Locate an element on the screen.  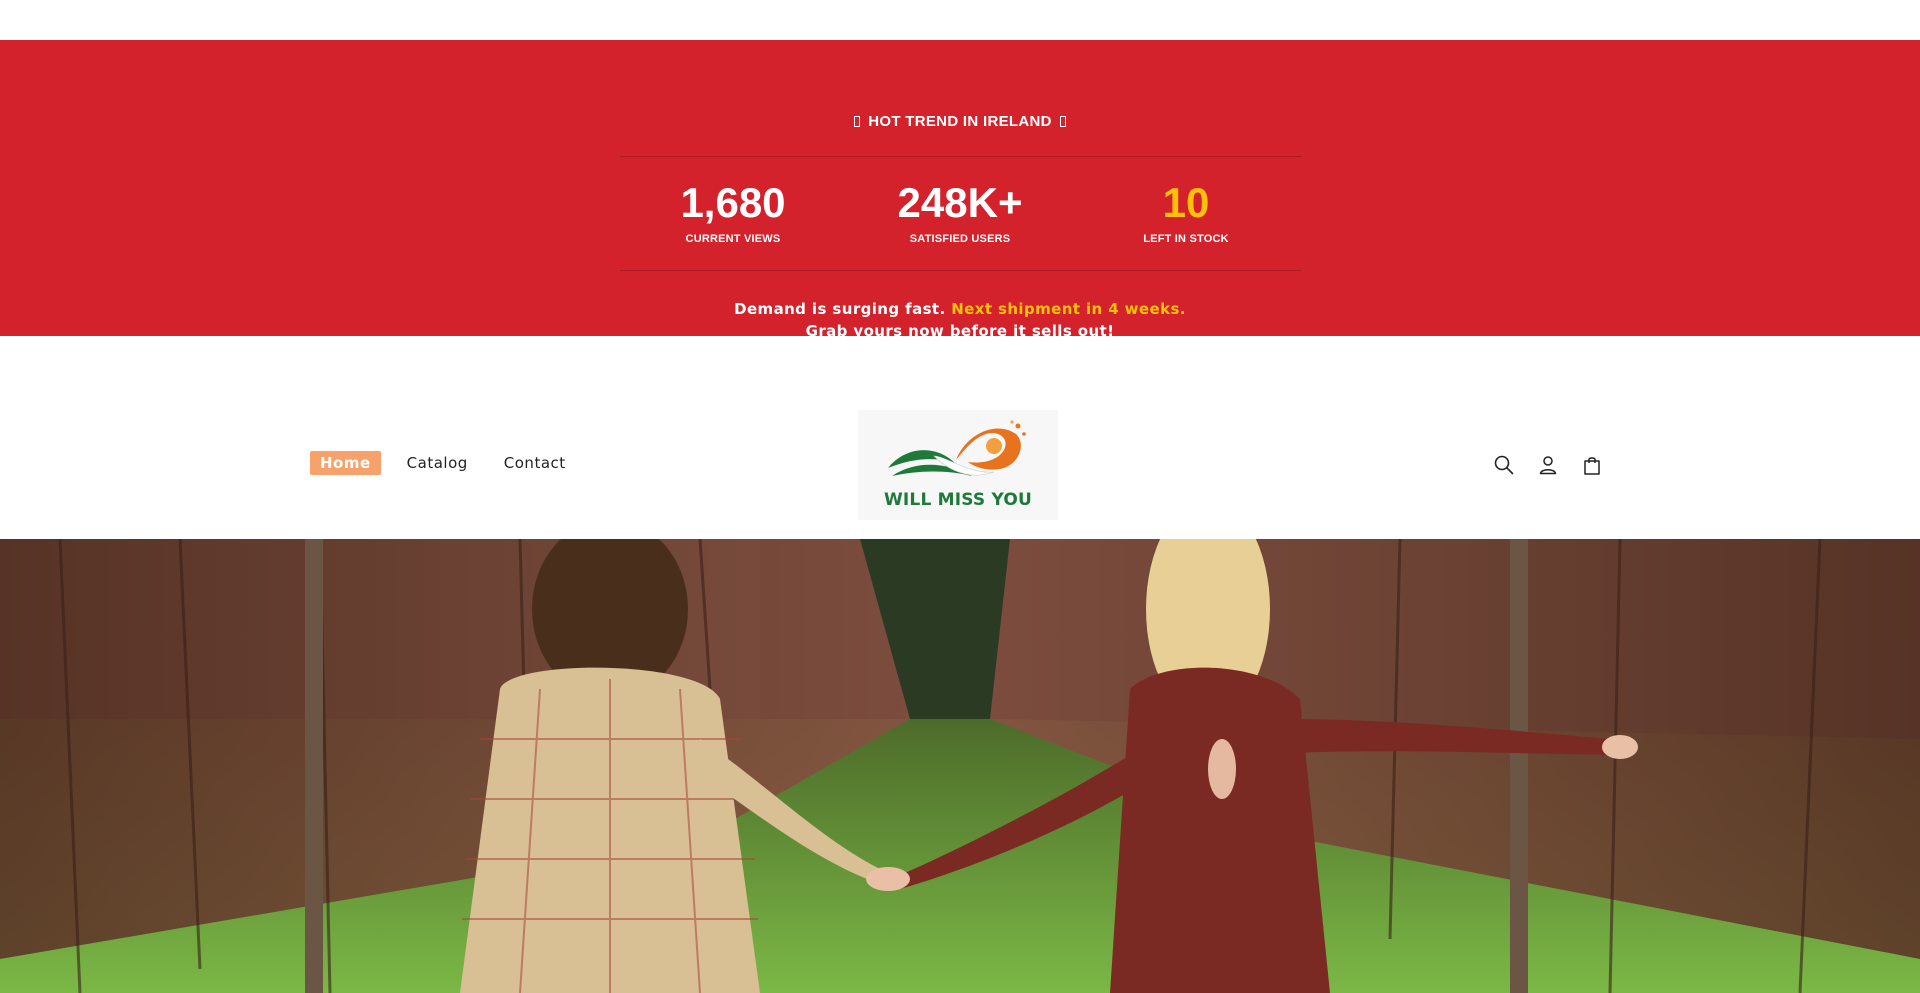
stat-value: 1,680 is located at coordinates (733, 202).